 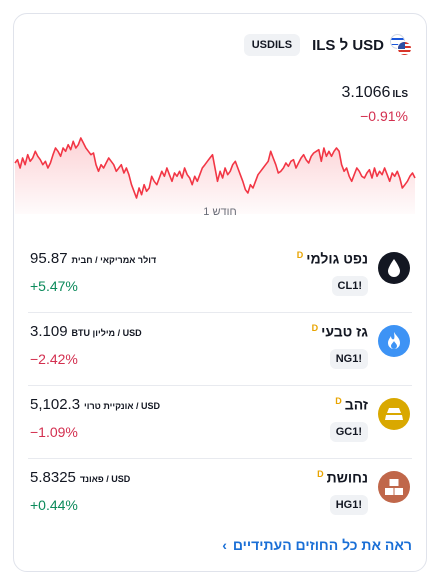 I want to click on price-chart, so click(x=220, y=173).